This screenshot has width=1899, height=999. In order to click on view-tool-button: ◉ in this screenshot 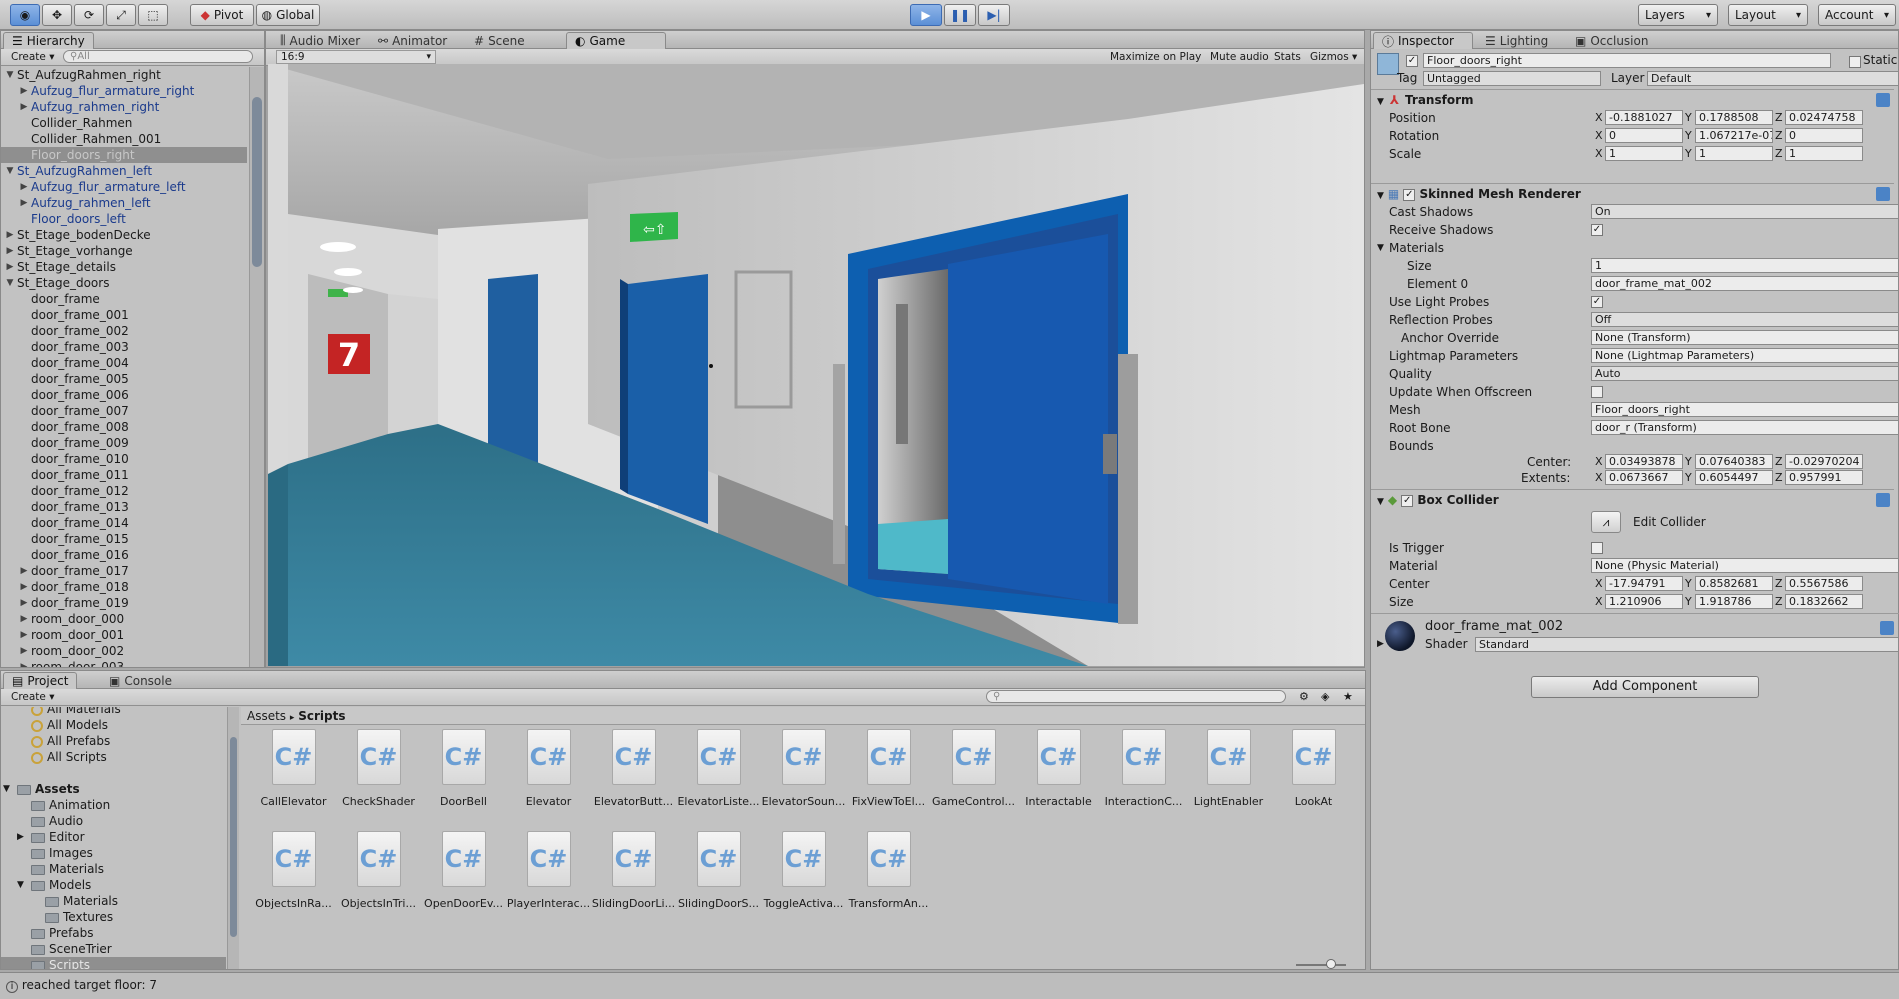, I will do `click(25, 15)`.